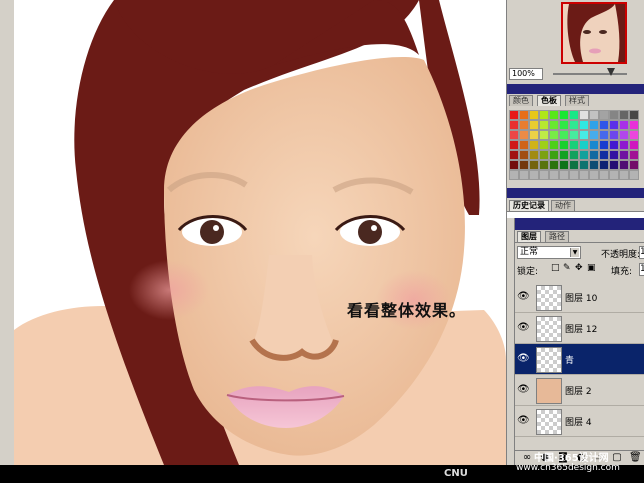 The height and width of the screenshot is (483, 644). I want to click on history-panel-title, so click(575, 193).